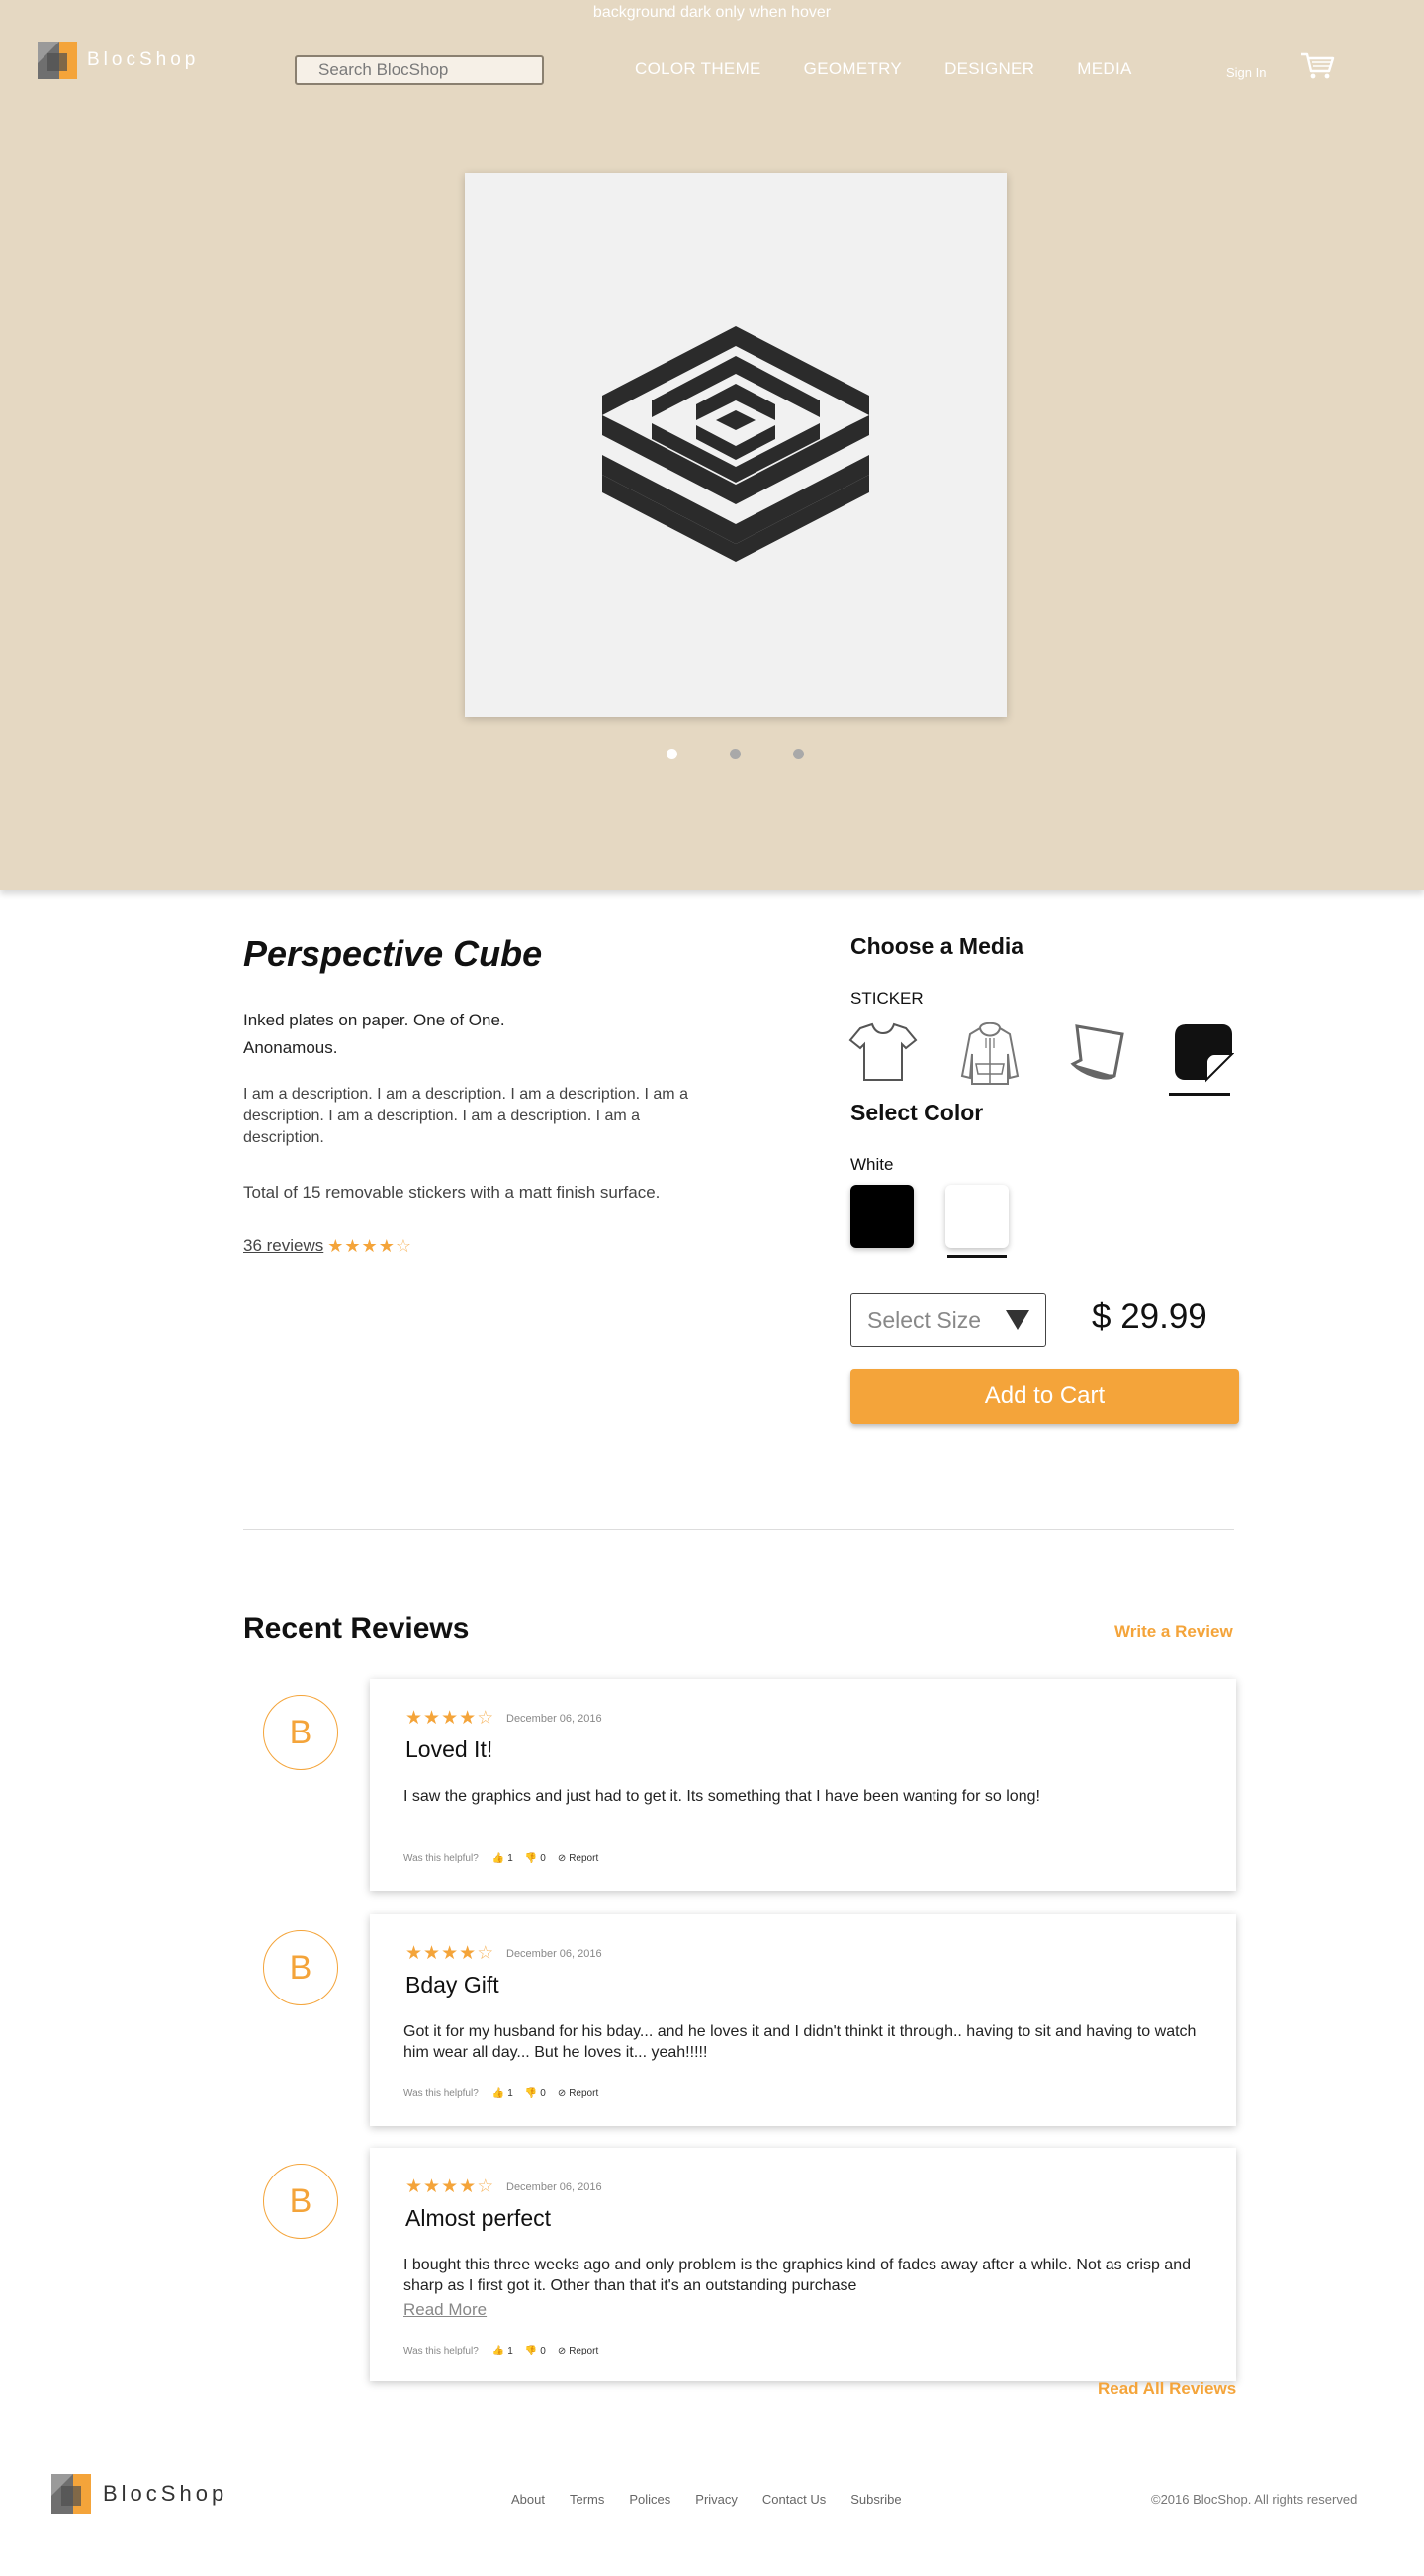  Describe the element at coordinates (989, 69) in the screenshot. I see `nav-designer: DESIGNER` at that location.